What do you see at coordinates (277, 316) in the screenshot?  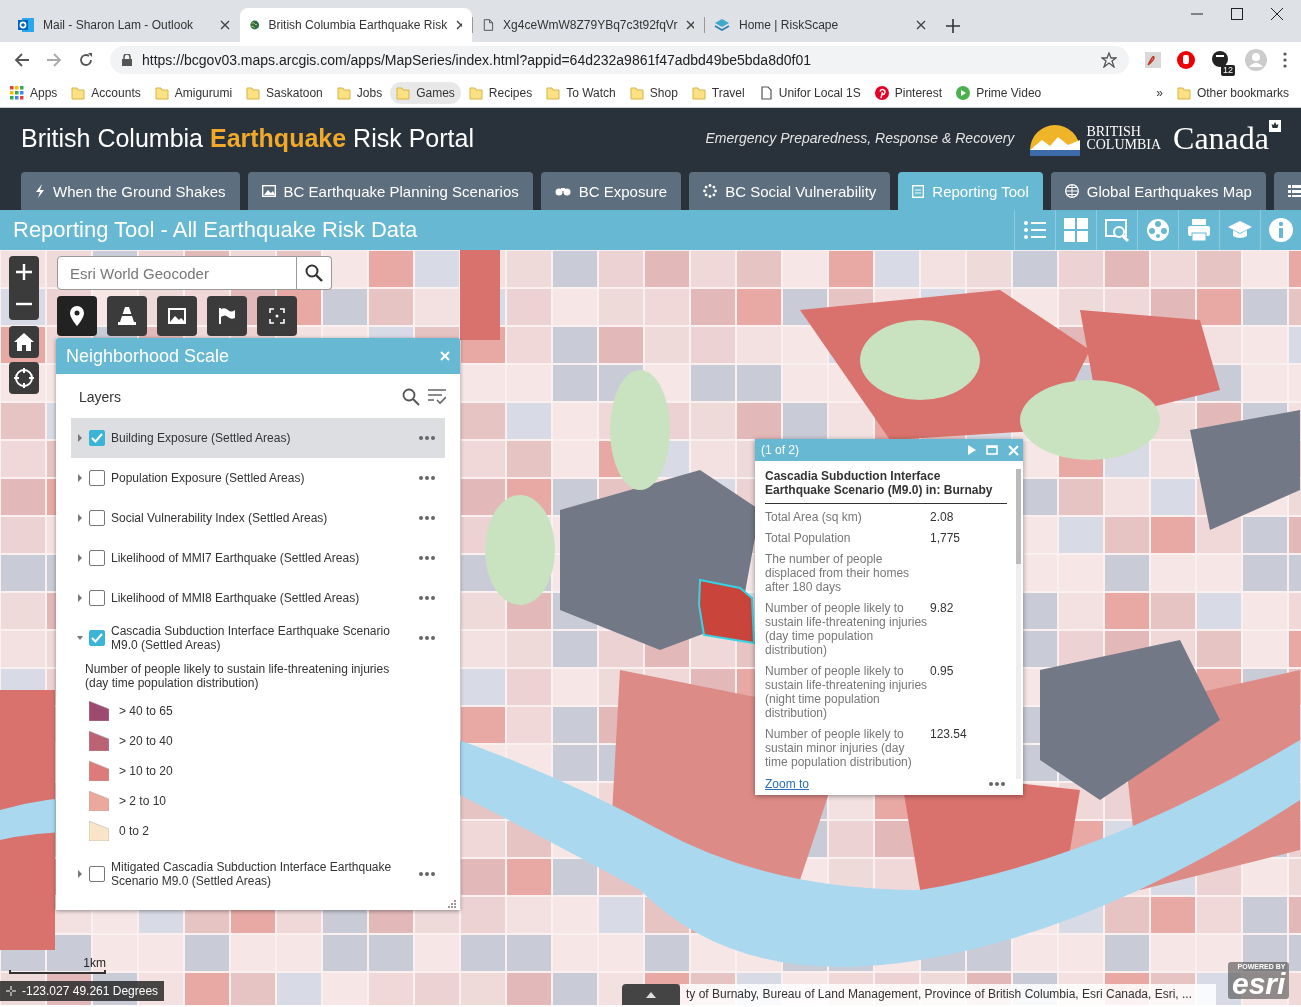 I see `full-extent-button` at bounding box center [277, 316].